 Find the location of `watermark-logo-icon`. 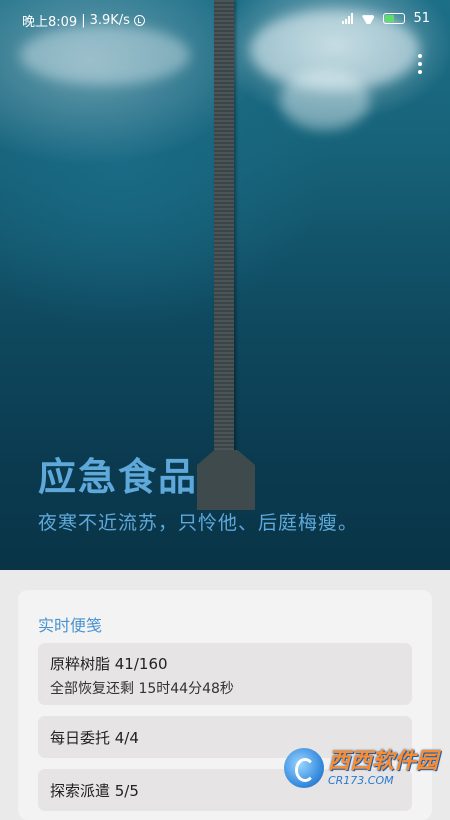

watermark-logo-icon is located at coordinates (303, 768).